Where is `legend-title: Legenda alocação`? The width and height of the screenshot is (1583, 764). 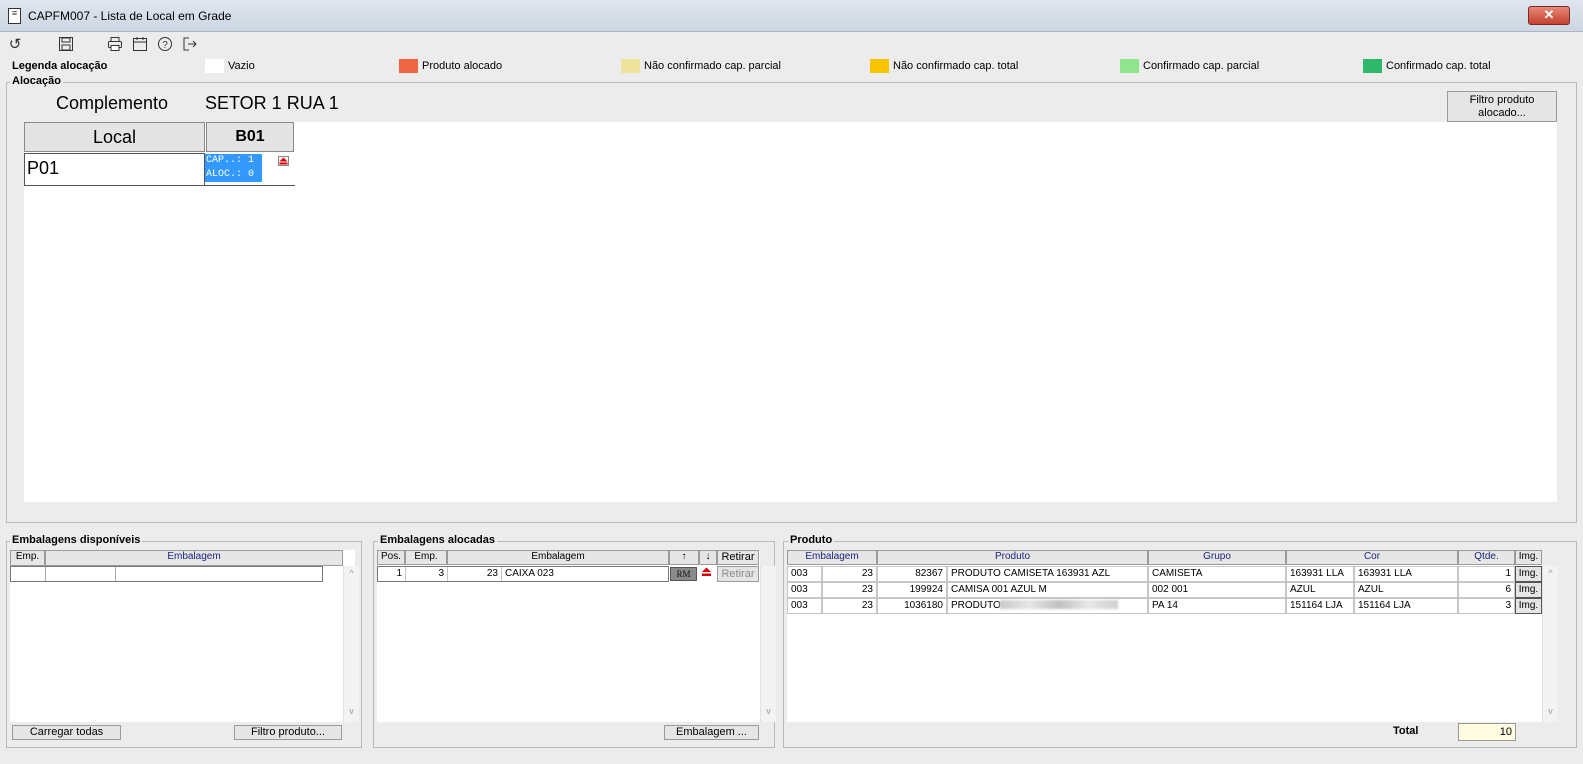 legend-title: Legenda alocação is located at coordinates (60, 66).